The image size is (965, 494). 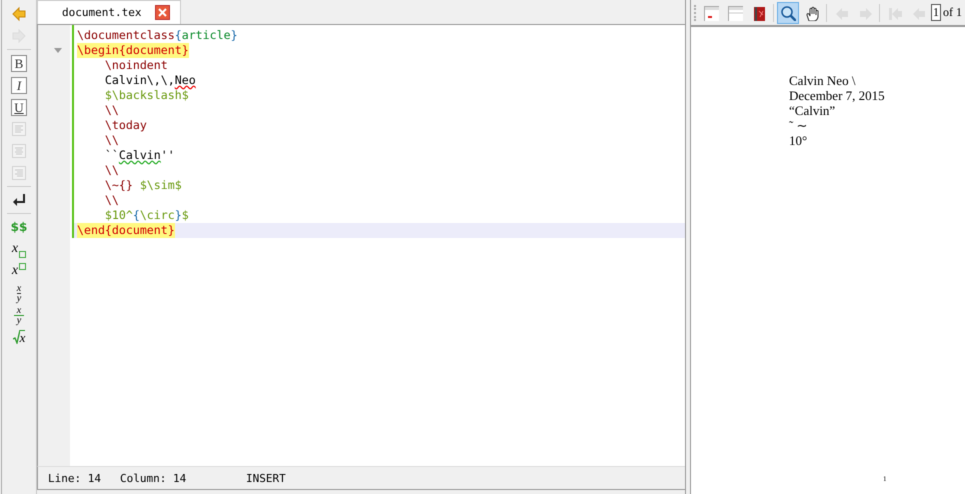 What do you see at coordinates (812, 110) in the screenshot?
I see `document-text: “Calvin”` at bounding box center [812, 110].